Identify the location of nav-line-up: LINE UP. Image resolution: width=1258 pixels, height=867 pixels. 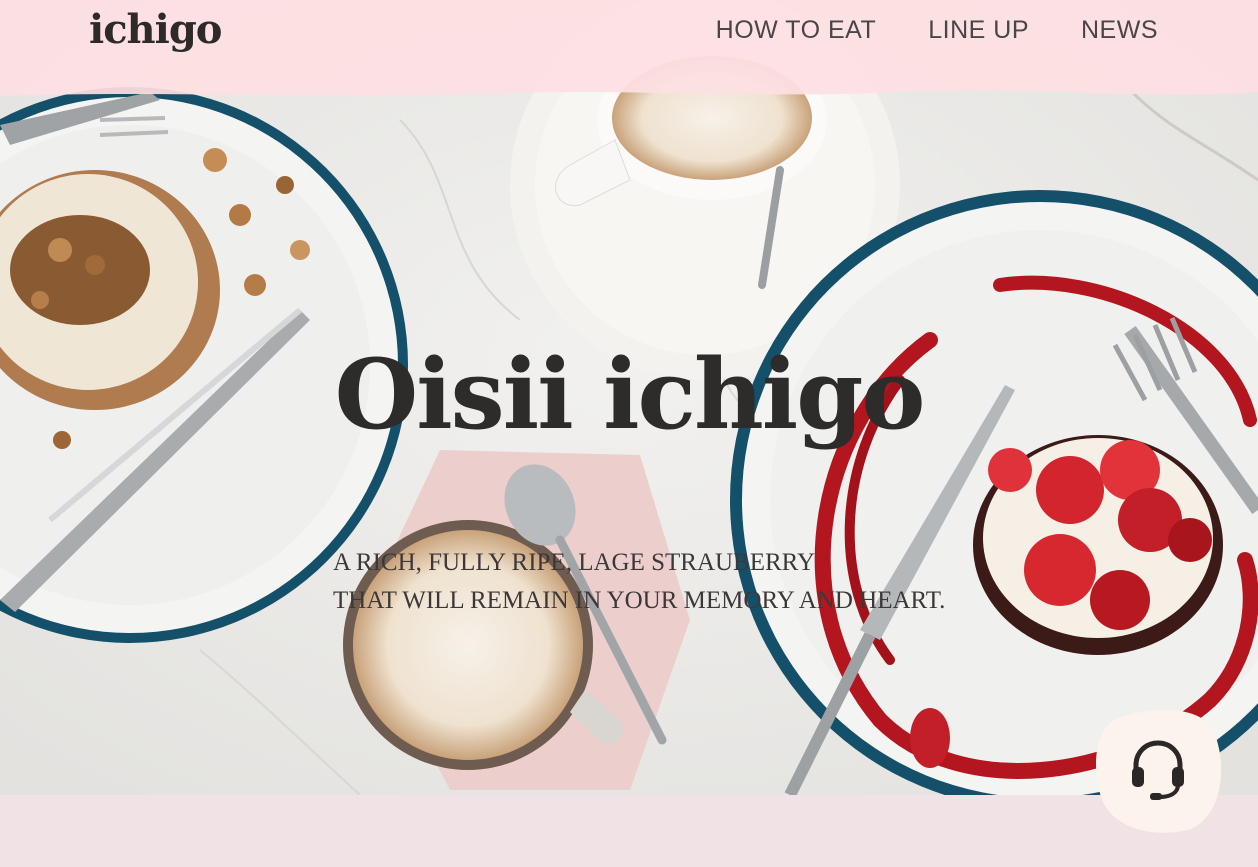
(978, 30).